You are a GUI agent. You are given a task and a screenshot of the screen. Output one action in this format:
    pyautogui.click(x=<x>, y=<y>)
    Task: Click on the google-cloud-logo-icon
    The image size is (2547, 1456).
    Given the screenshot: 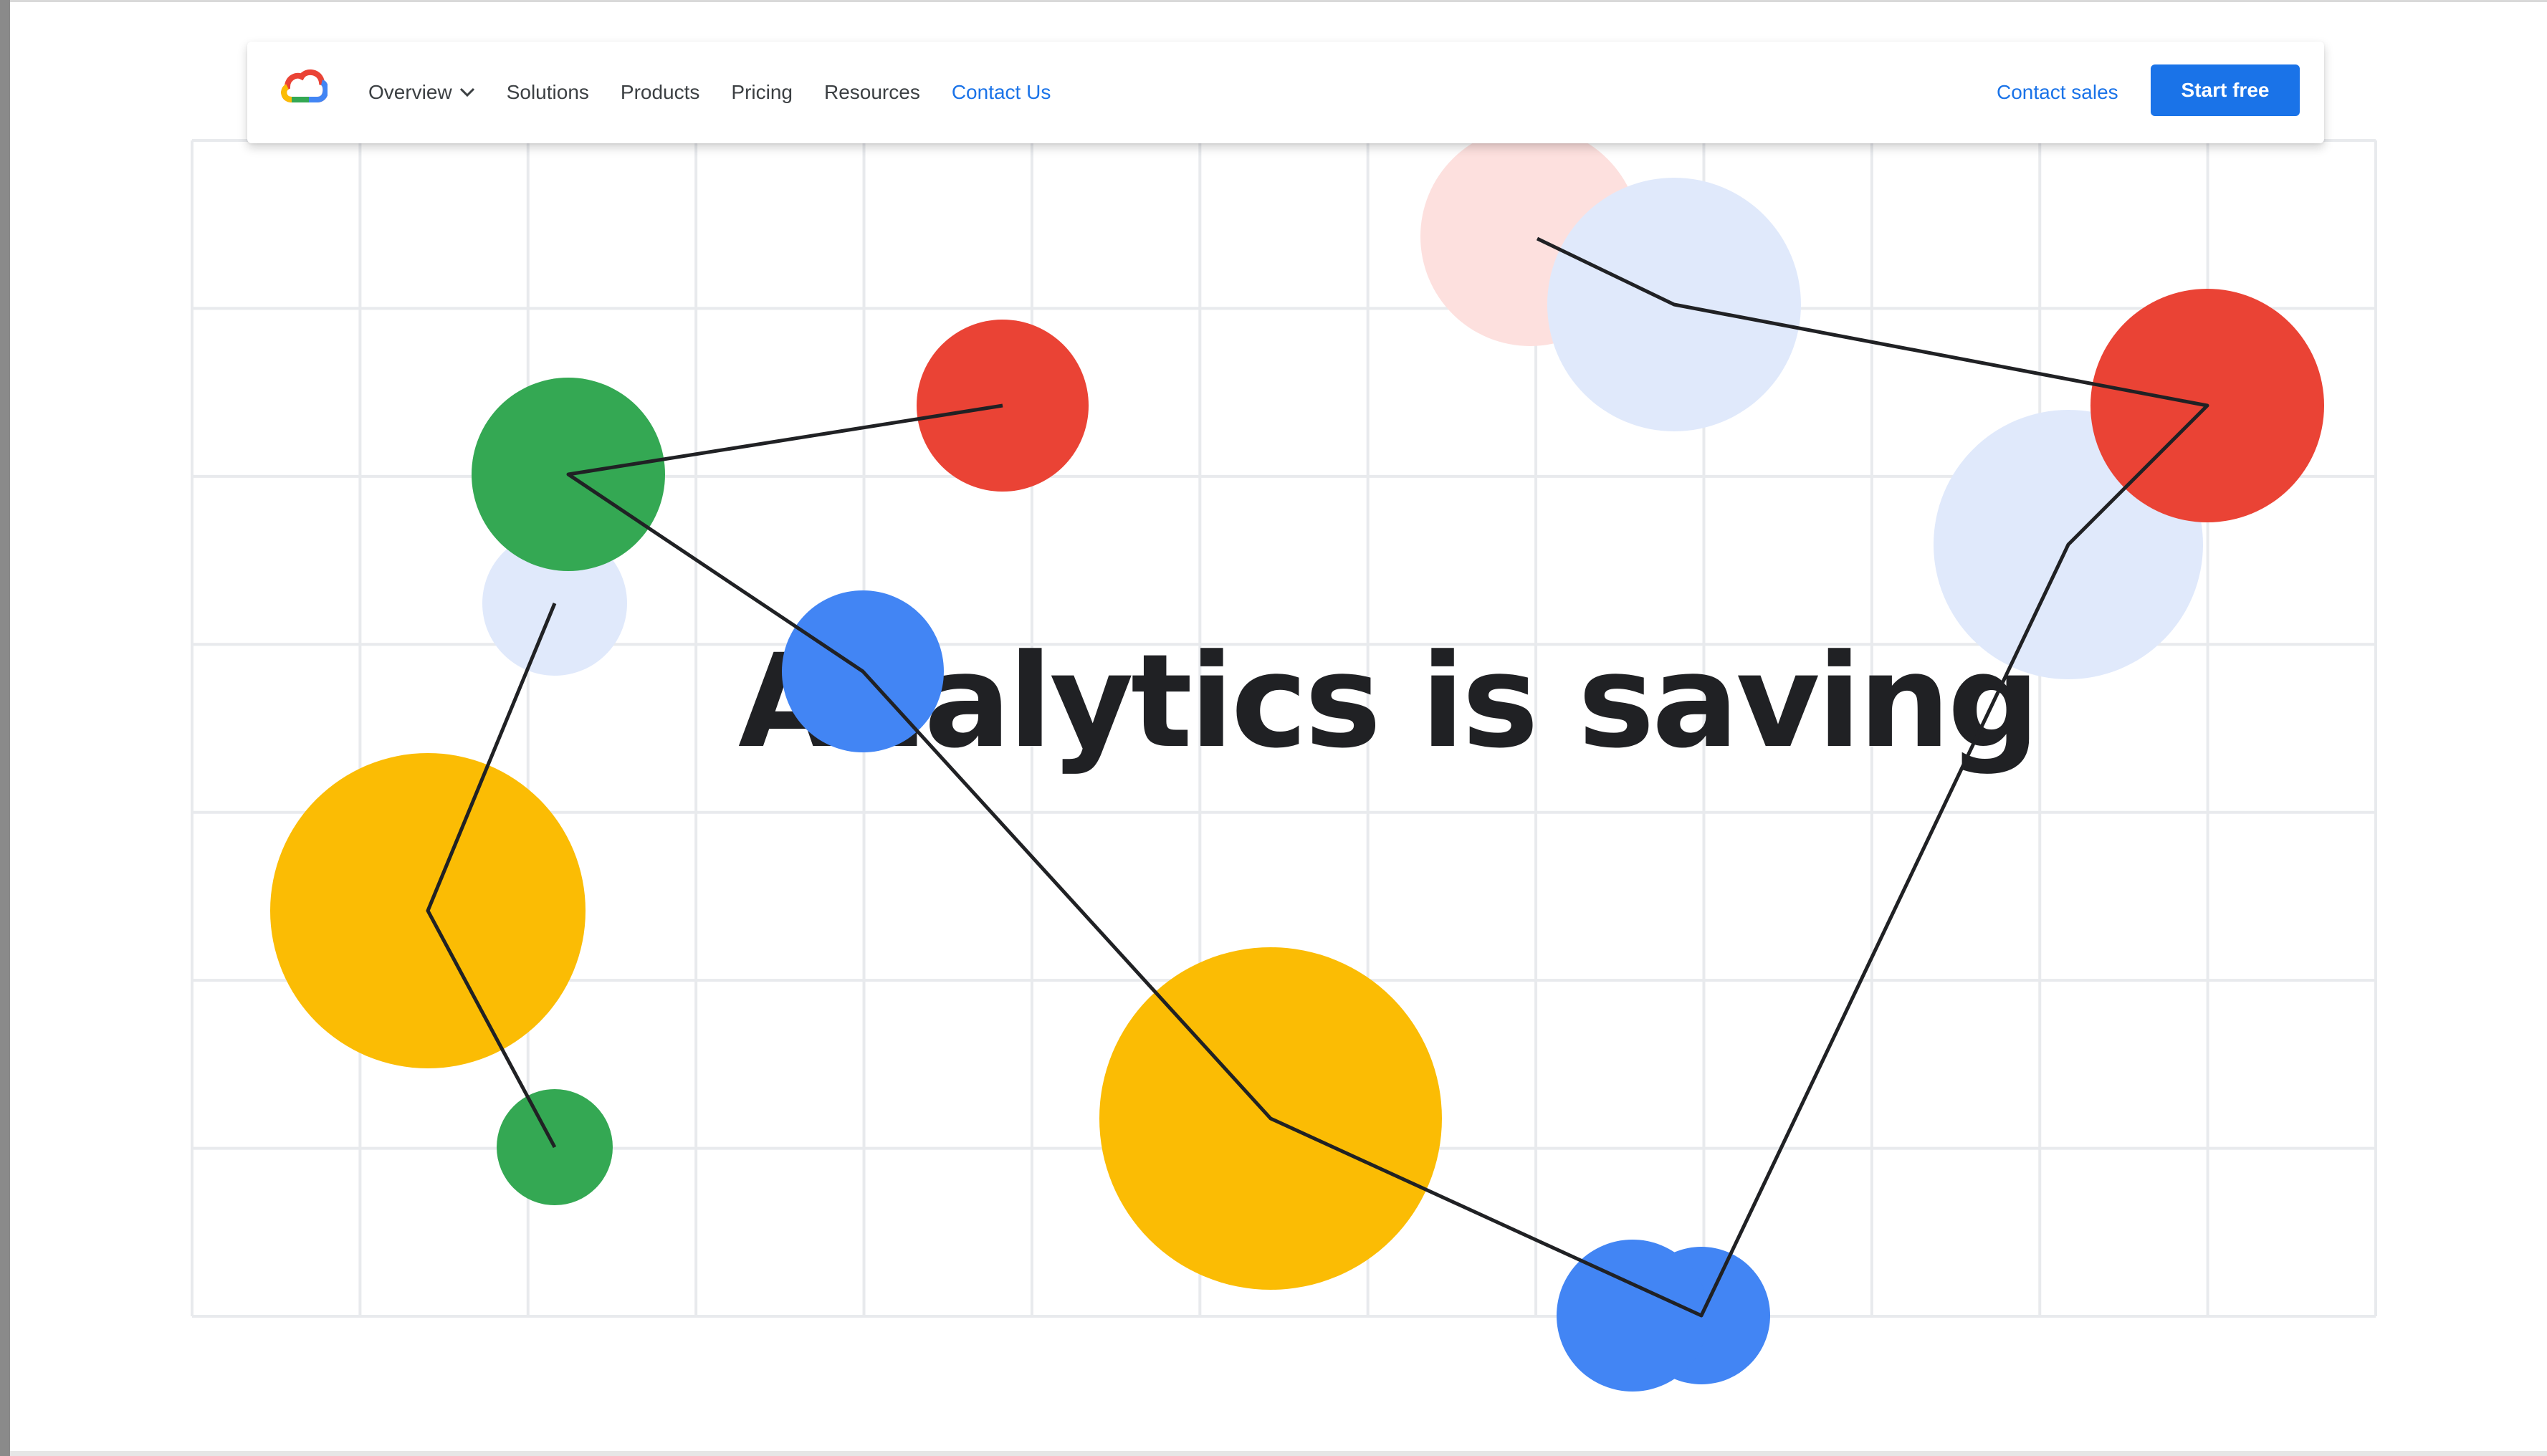 What is the action you would take?
    pyautogui.click(x=304, y=86)
    